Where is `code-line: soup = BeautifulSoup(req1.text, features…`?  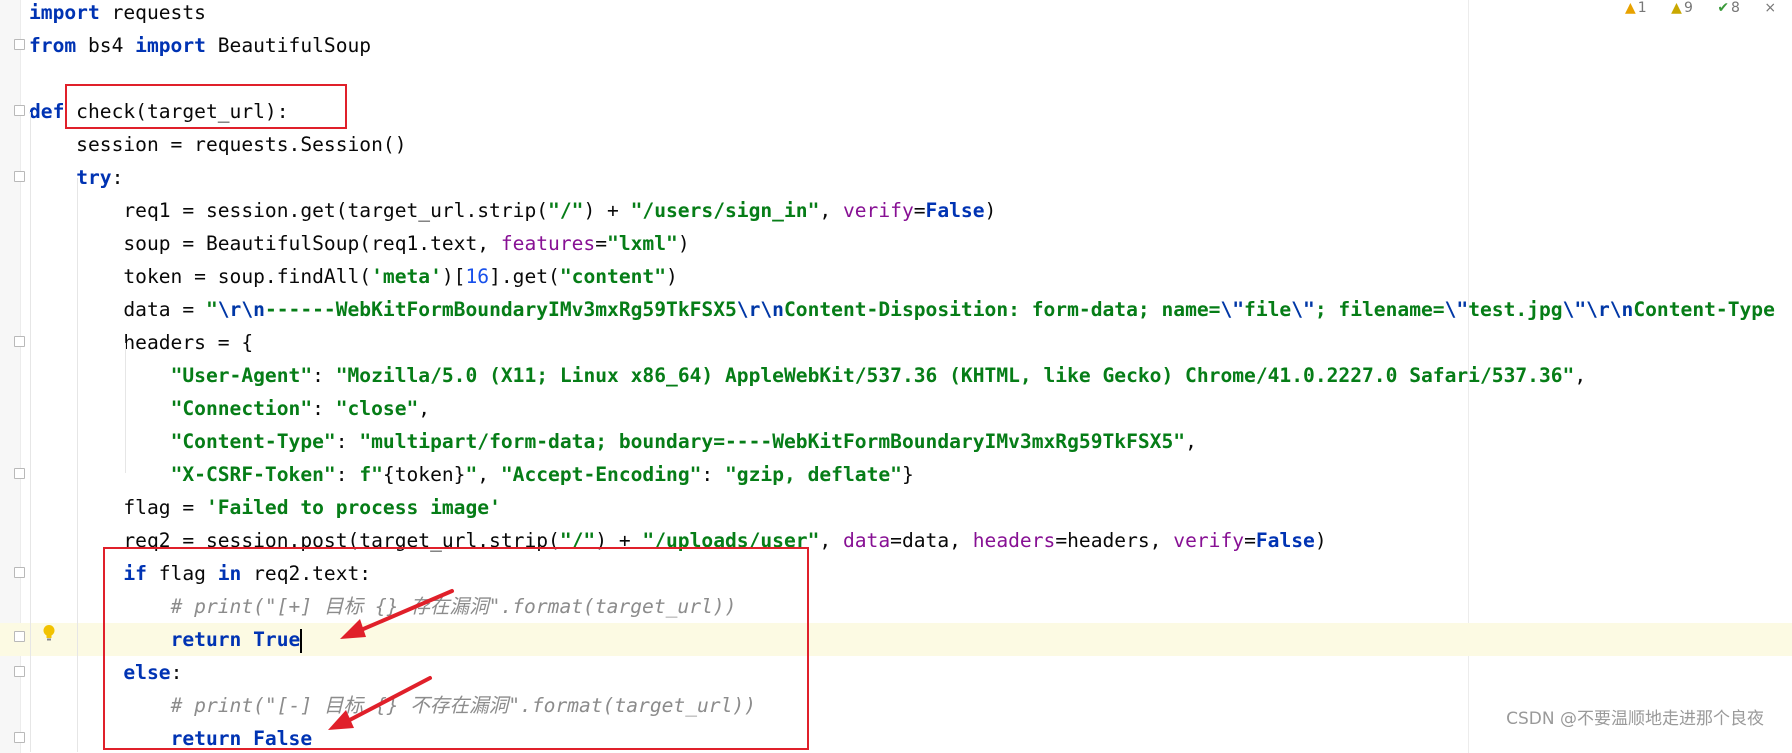 code-line: soup = BeautifulSoup(req1.text, features… is located at coordinates (896, 243).